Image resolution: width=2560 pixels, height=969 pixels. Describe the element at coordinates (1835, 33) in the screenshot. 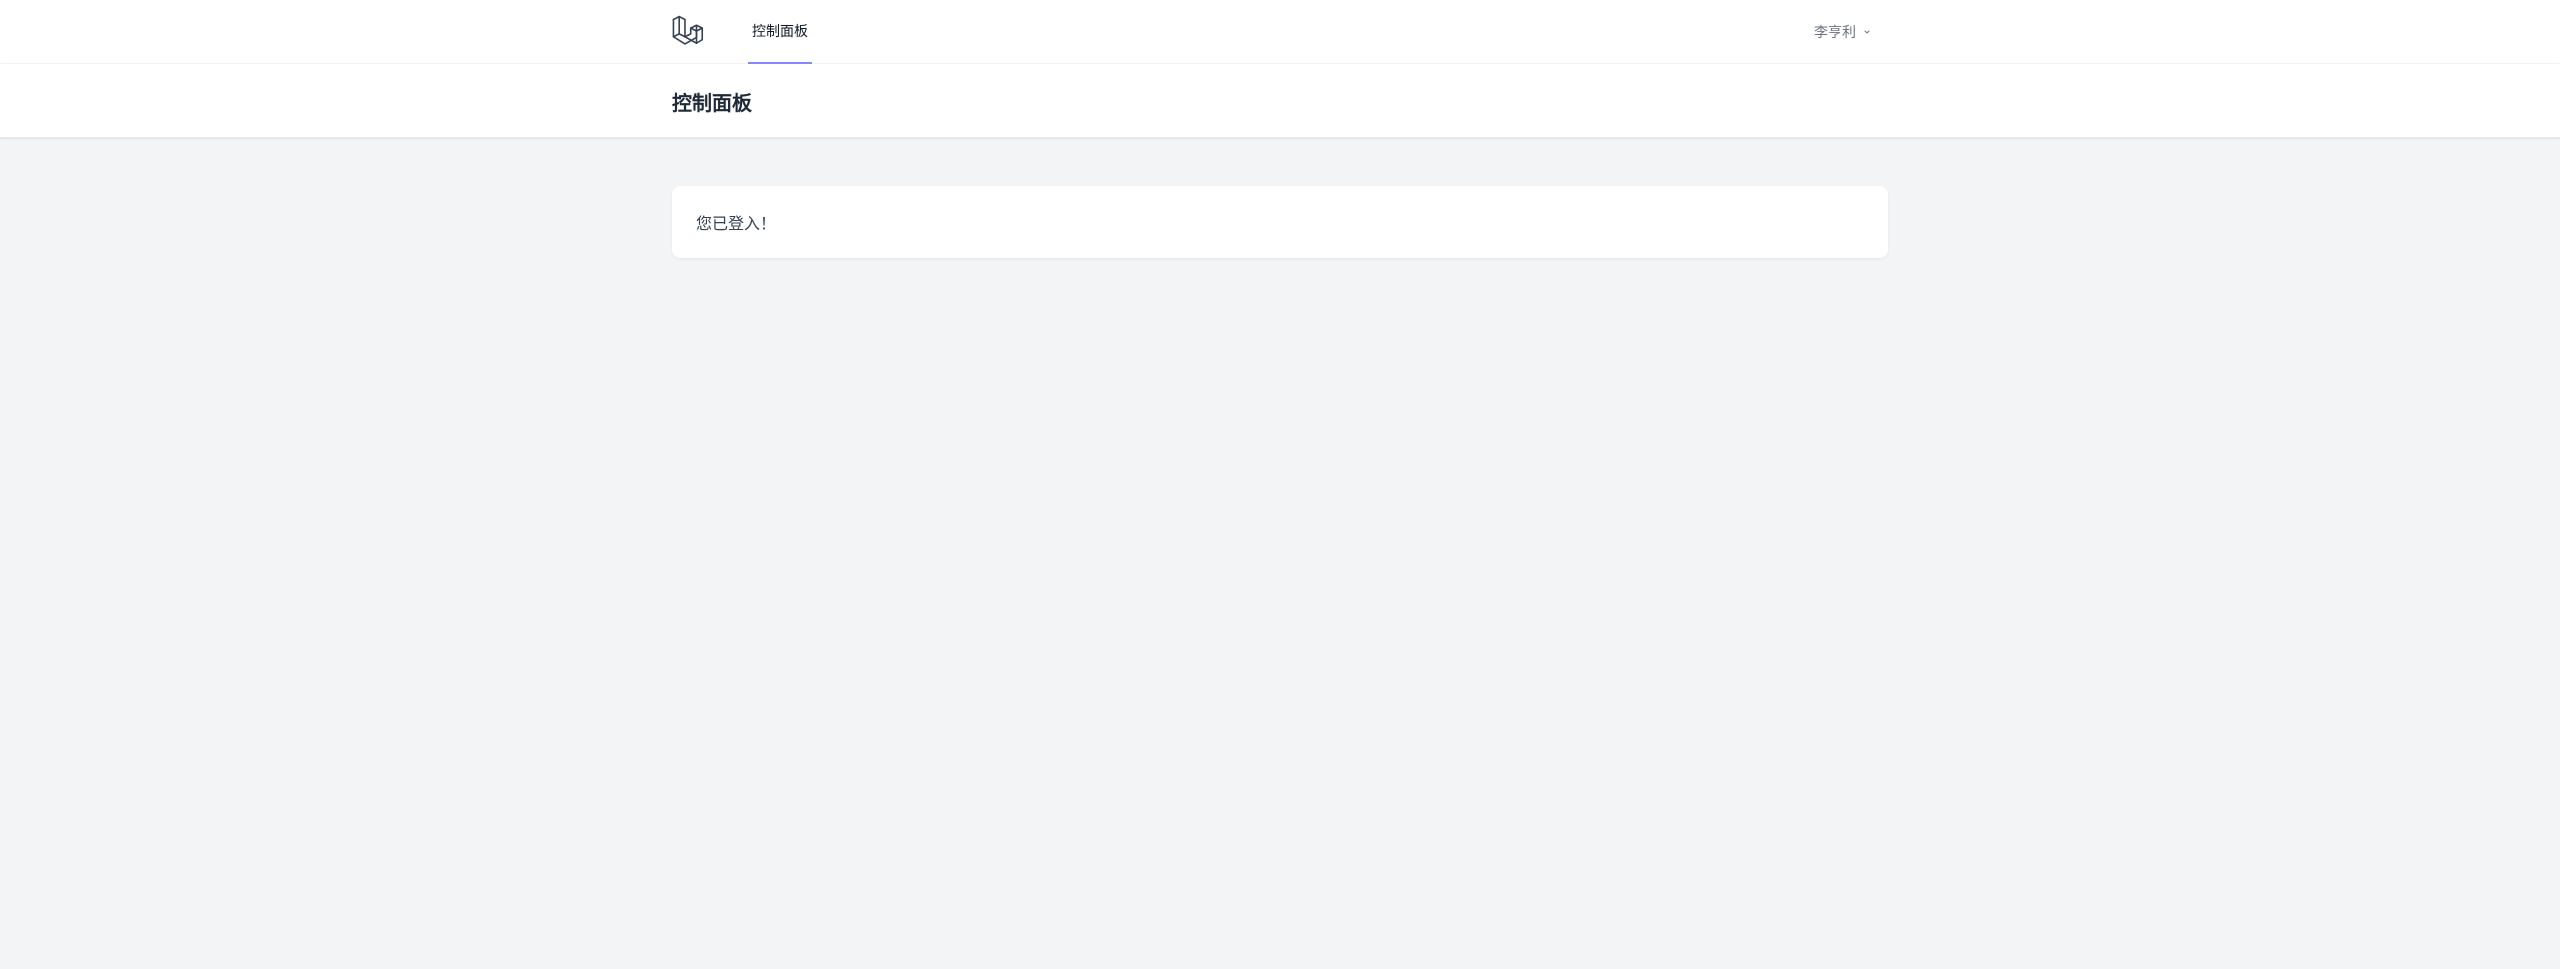

I see `user-name: 李亨利` at that location.